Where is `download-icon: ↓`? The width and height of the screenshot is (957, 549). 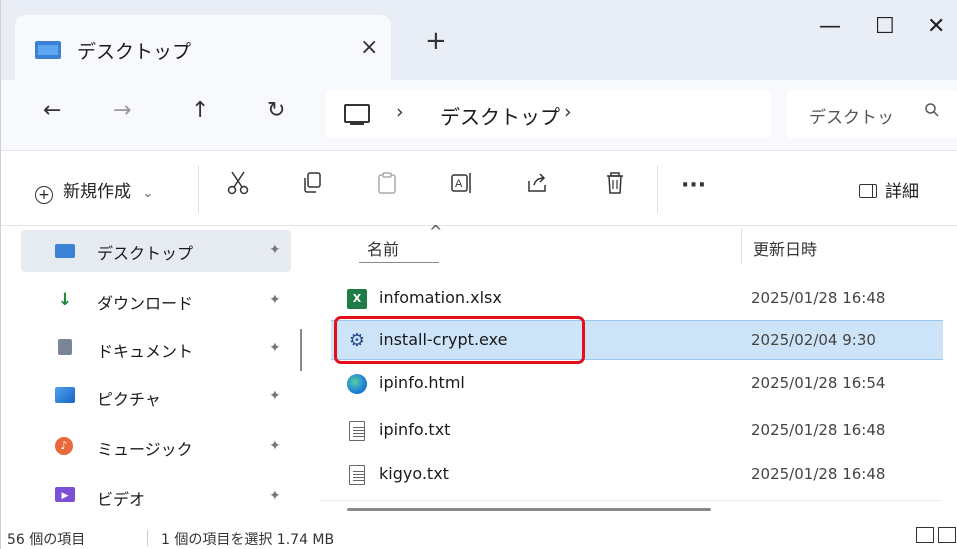 download-icon: ↓ is located at coordinates (65, 300).